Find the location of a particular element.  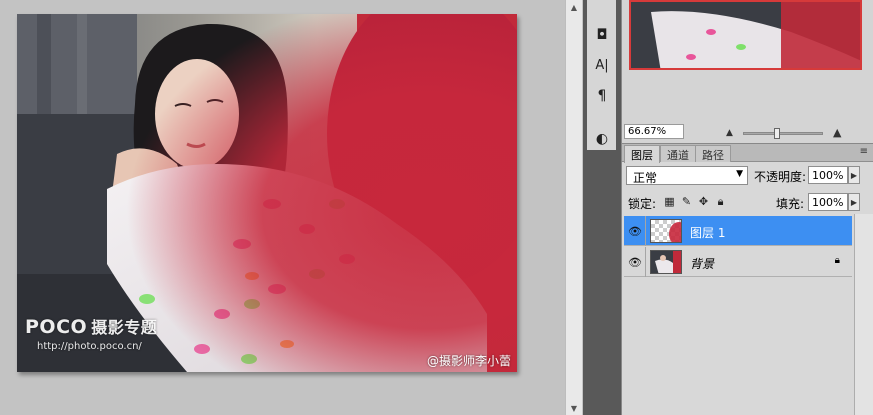

layer-row-layer1: 👁︎ 图层 1 is located at coordinates (738, 231).